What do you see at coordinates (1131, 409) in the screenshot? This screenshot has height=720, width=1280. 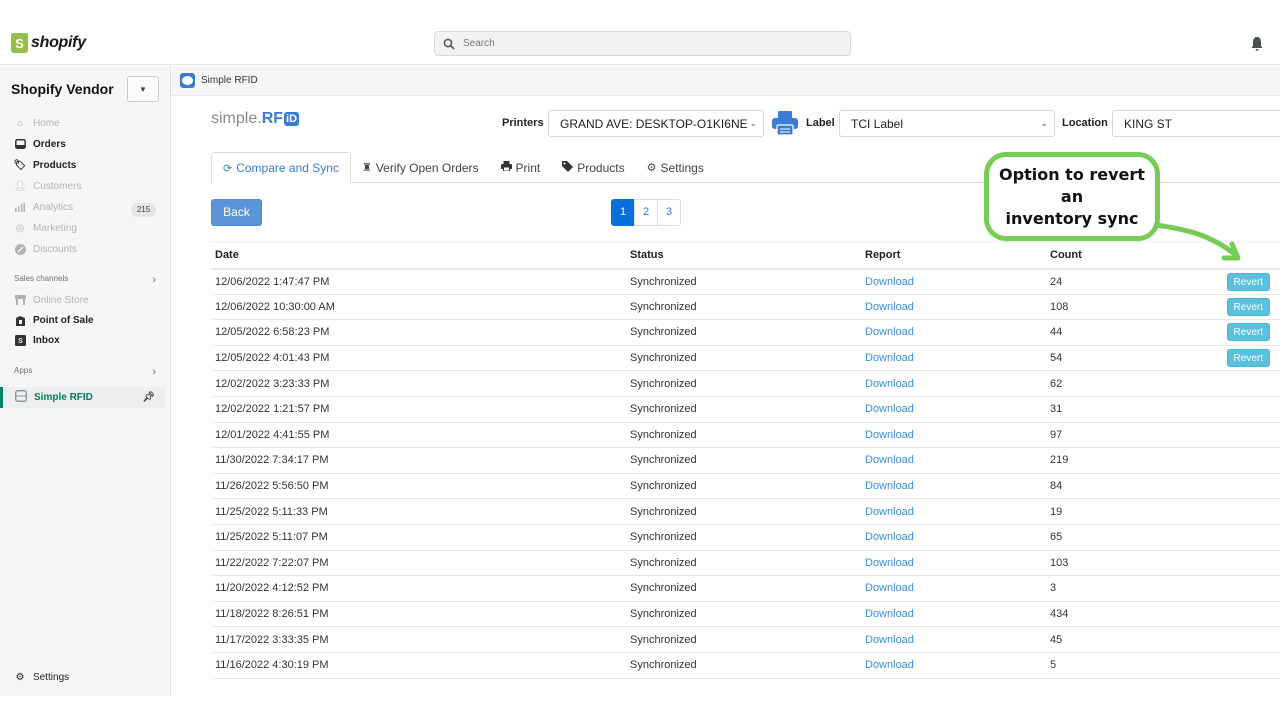 I see `cell-count: 31` at bounding box center [1131, 409].